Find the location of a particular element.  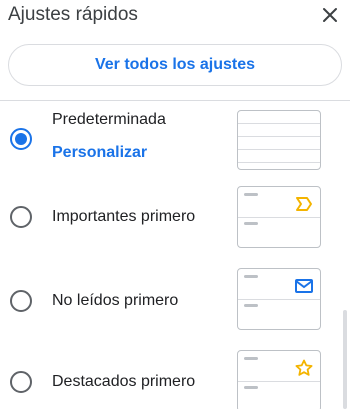

see-all-settings-button: Ver todos los ajustes is located at coordinates (175, 65).